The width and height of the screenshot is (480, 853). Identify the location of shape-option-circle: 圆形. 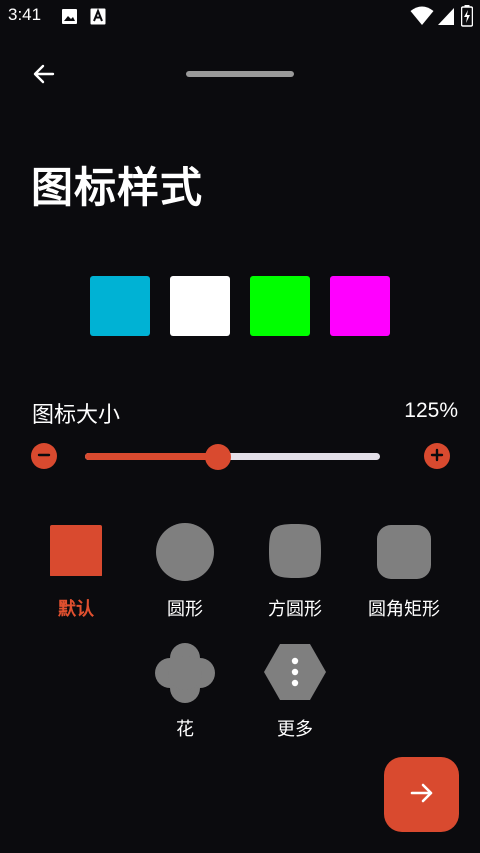
(185, 577).